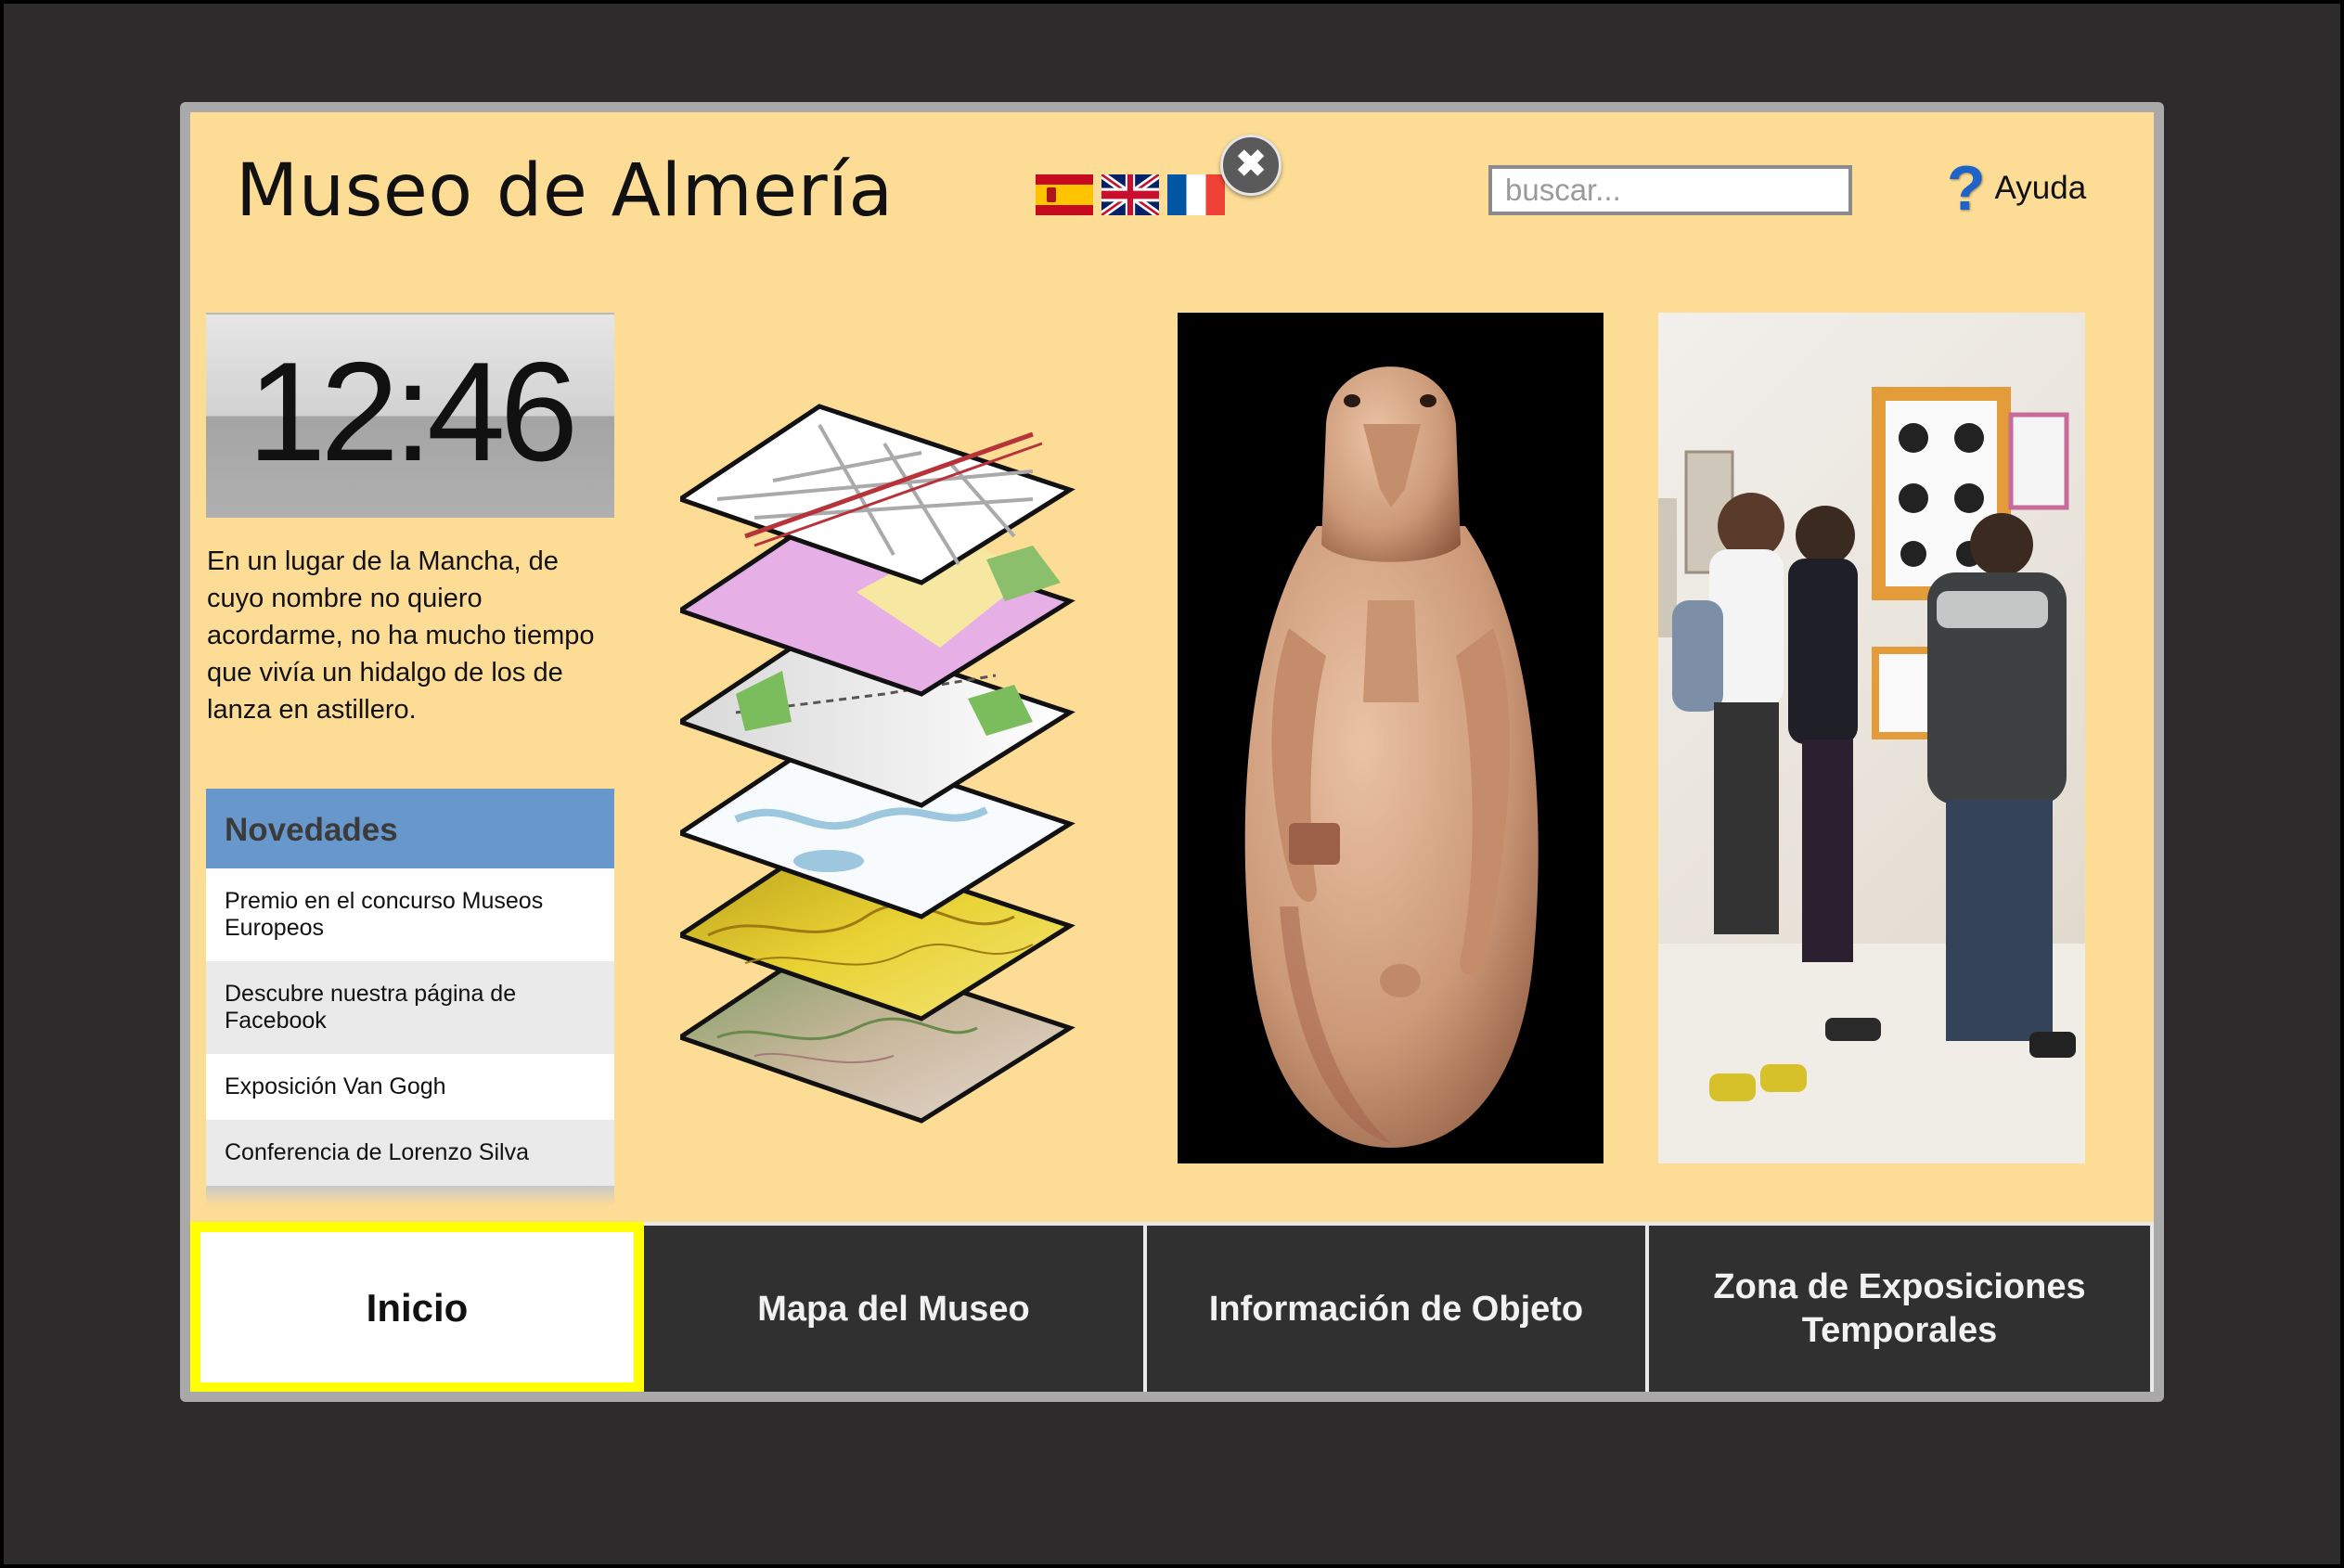 Image resolution: width=2344 pixels, height=1568 pixels. Describe the element at coordinates (410, 828) in the screenshot. I see `news-header: Novedades` at that location.